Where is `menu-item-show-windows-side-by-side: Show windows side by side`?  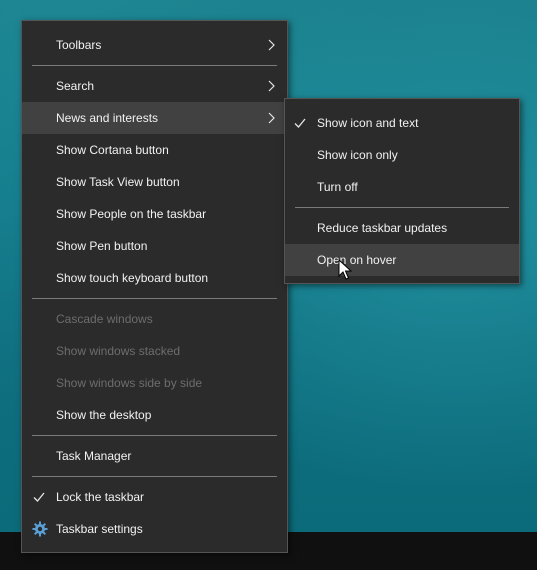
menu-item-show-windows-side-by-side: Show windows side by side is located at coordinates (154, 383).